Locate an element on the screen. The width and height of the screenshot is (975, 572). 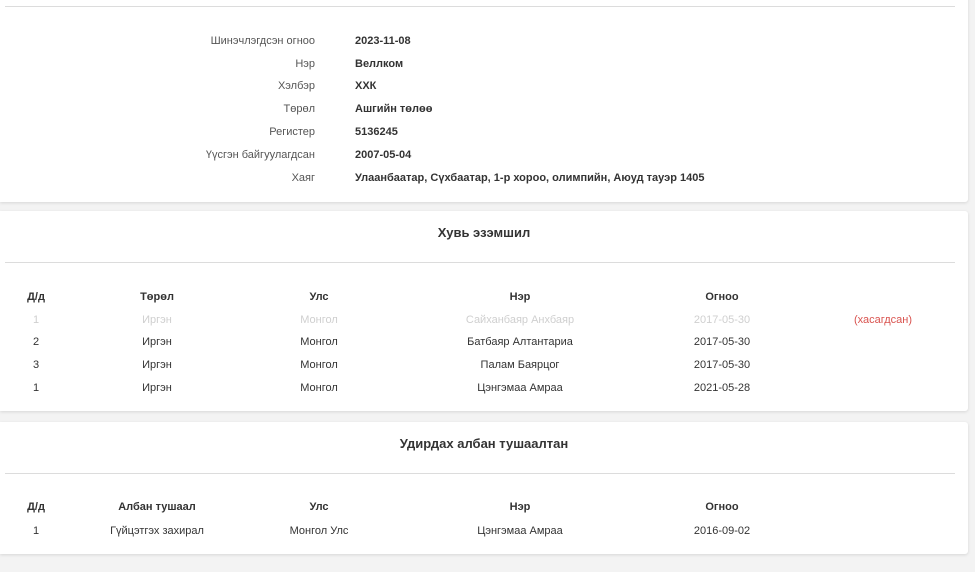
cell-name: Палам Баярцог is located at coordinates (520, 365).